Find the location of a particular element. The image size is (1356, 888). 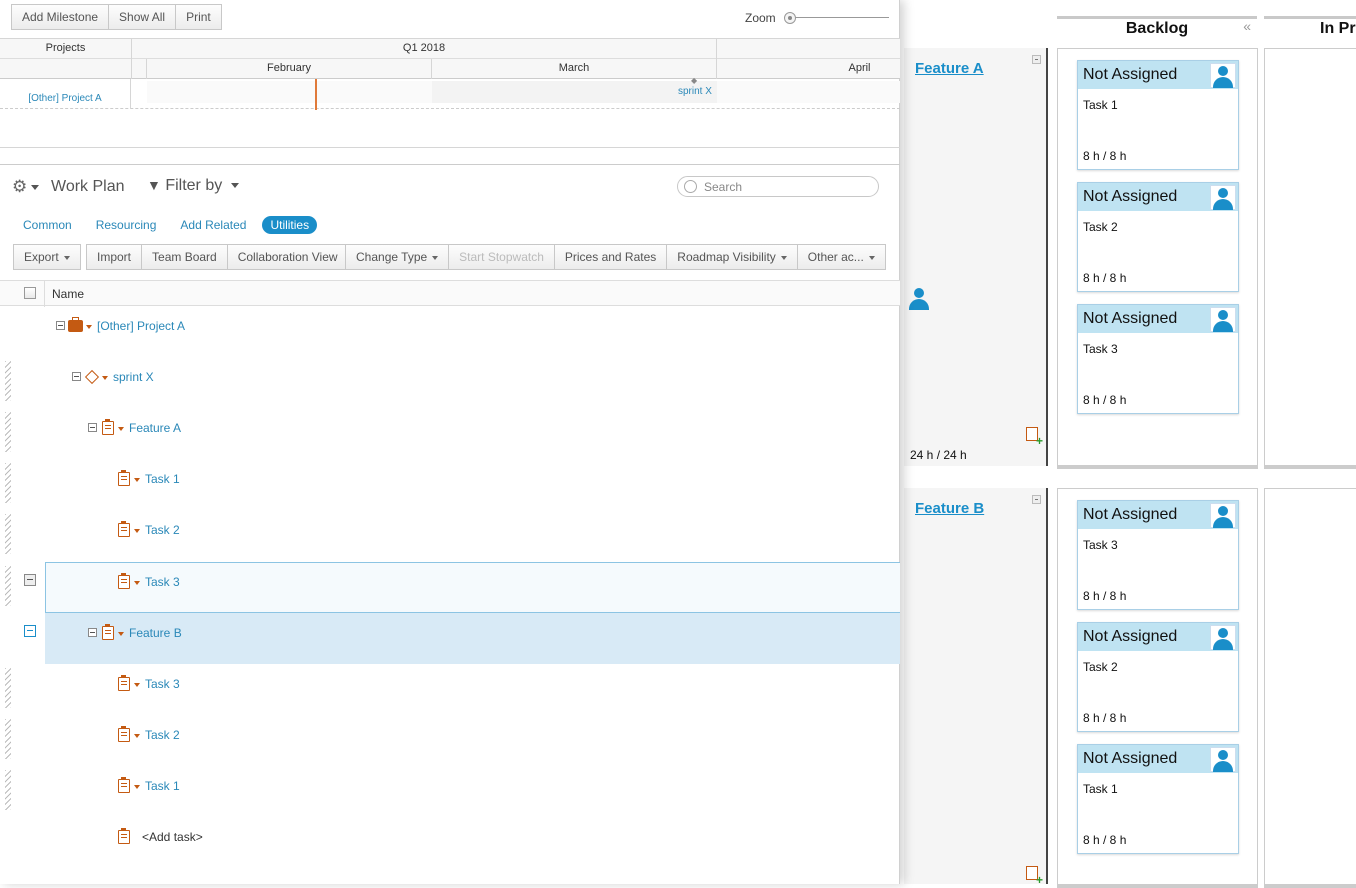

add-task-link: <Add task> is located at coordinates (172, 837).